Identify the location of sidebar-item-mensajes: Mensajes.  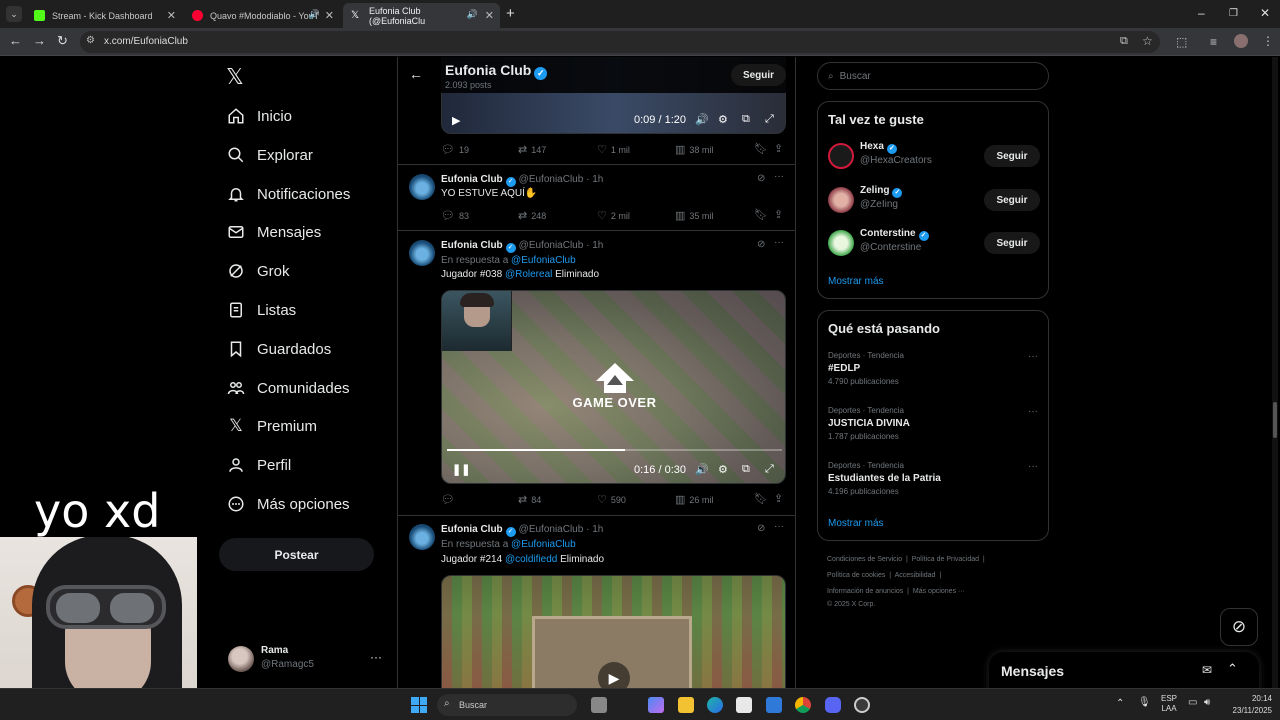
(273, 232).